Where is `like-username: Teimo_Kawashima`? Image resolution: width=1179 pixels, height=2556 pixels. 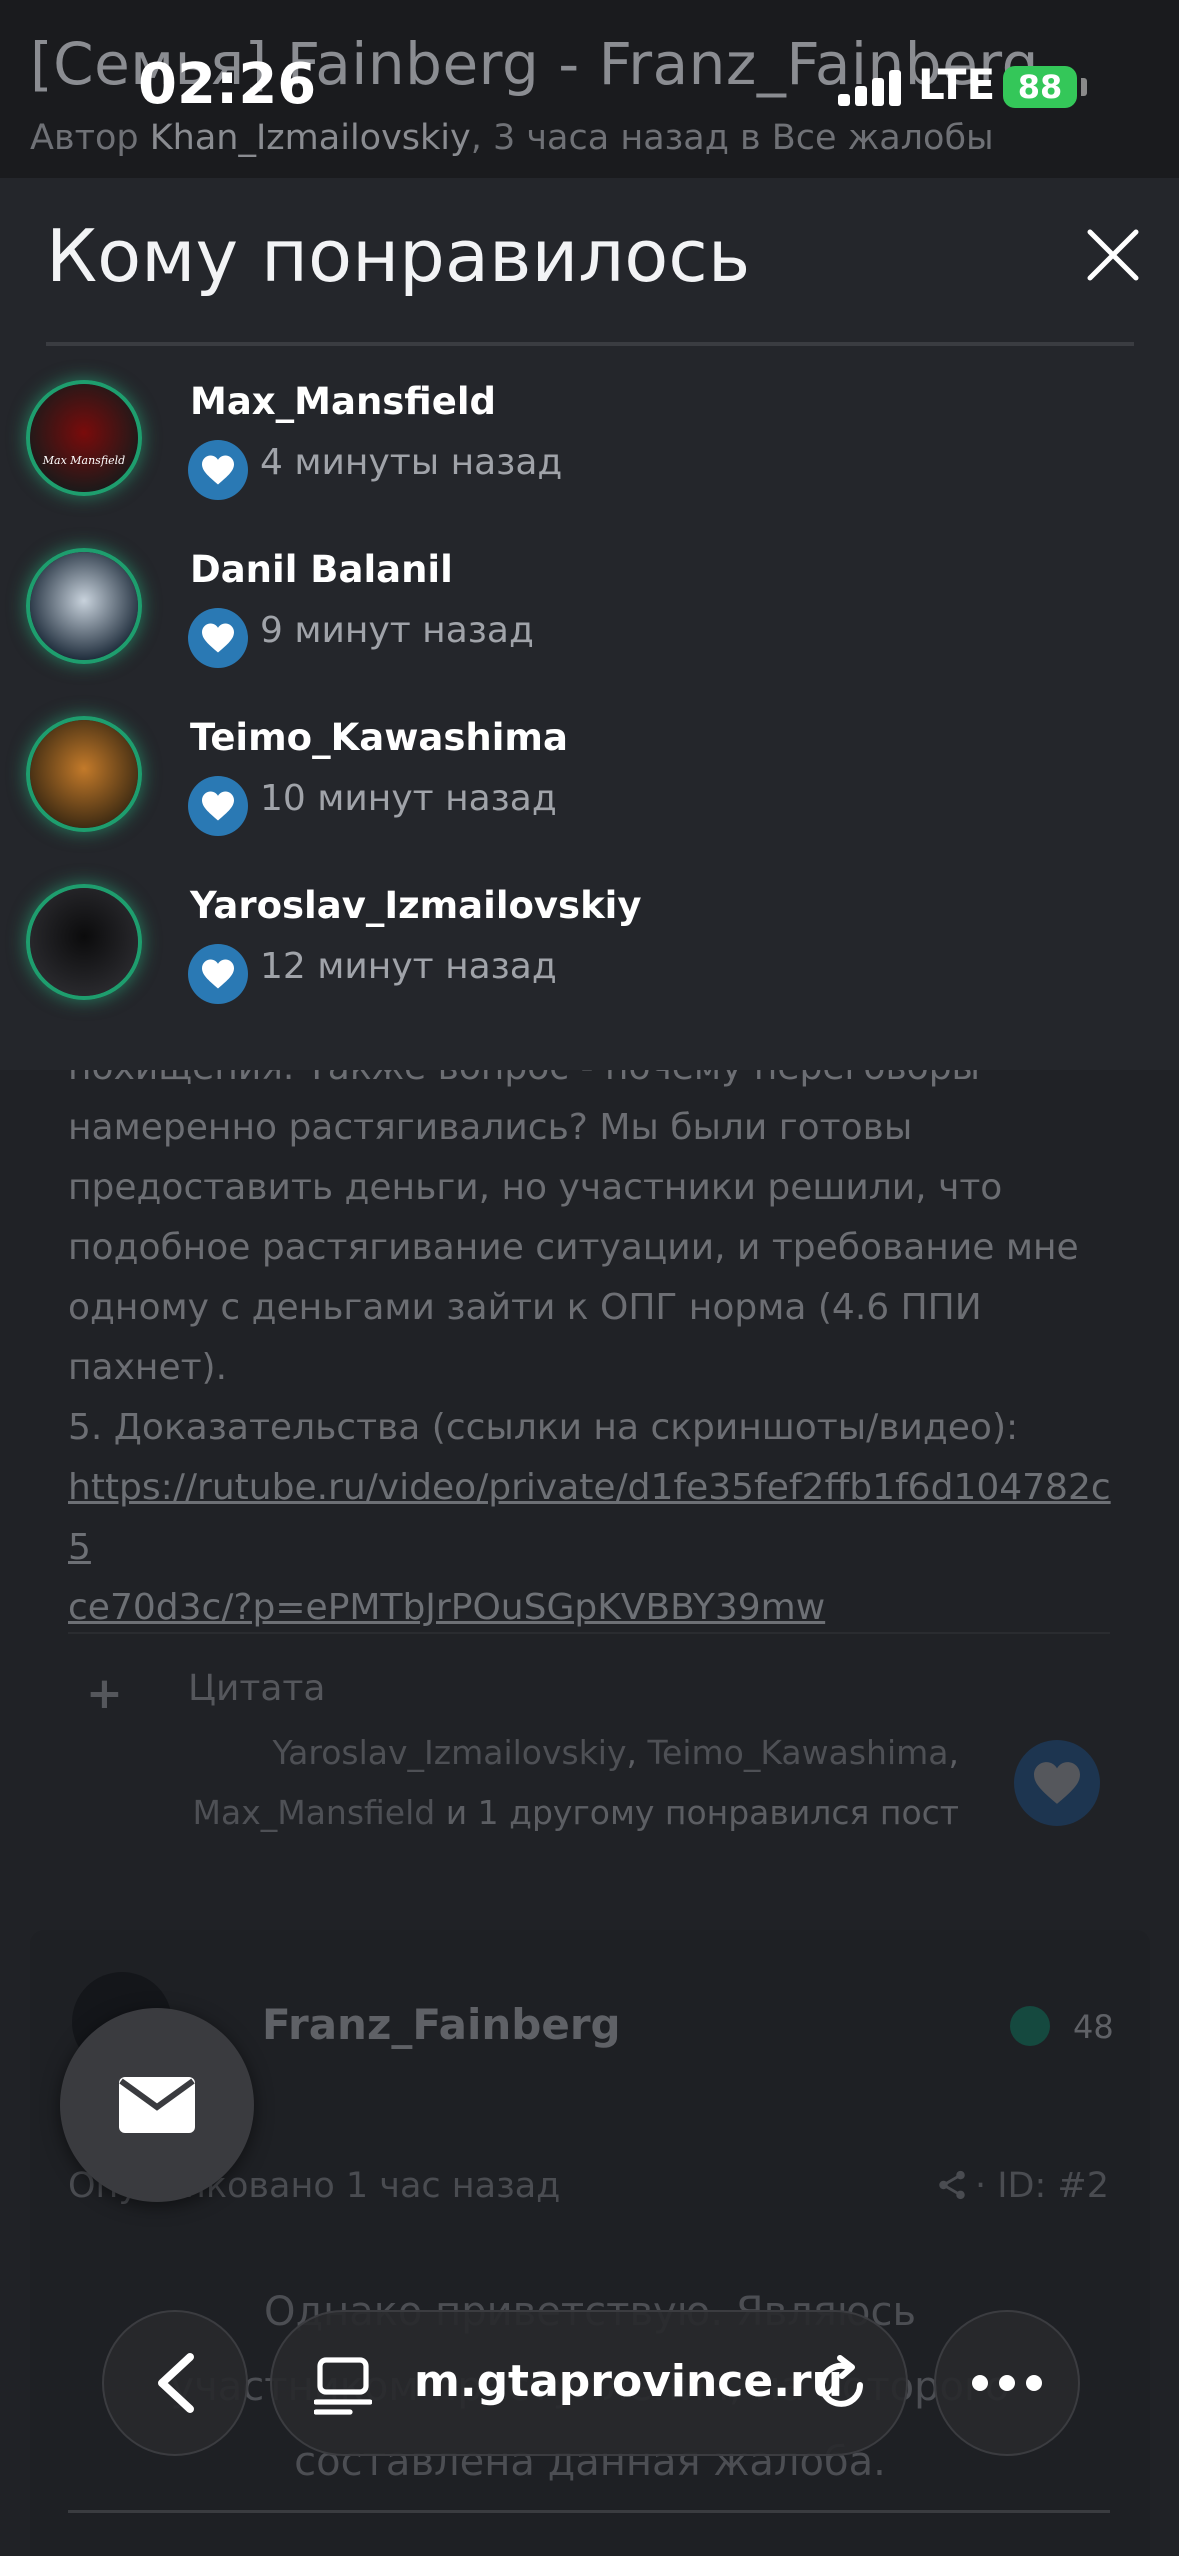
like-username: Teimo_Kawashima is located at coordinates (379, 737).